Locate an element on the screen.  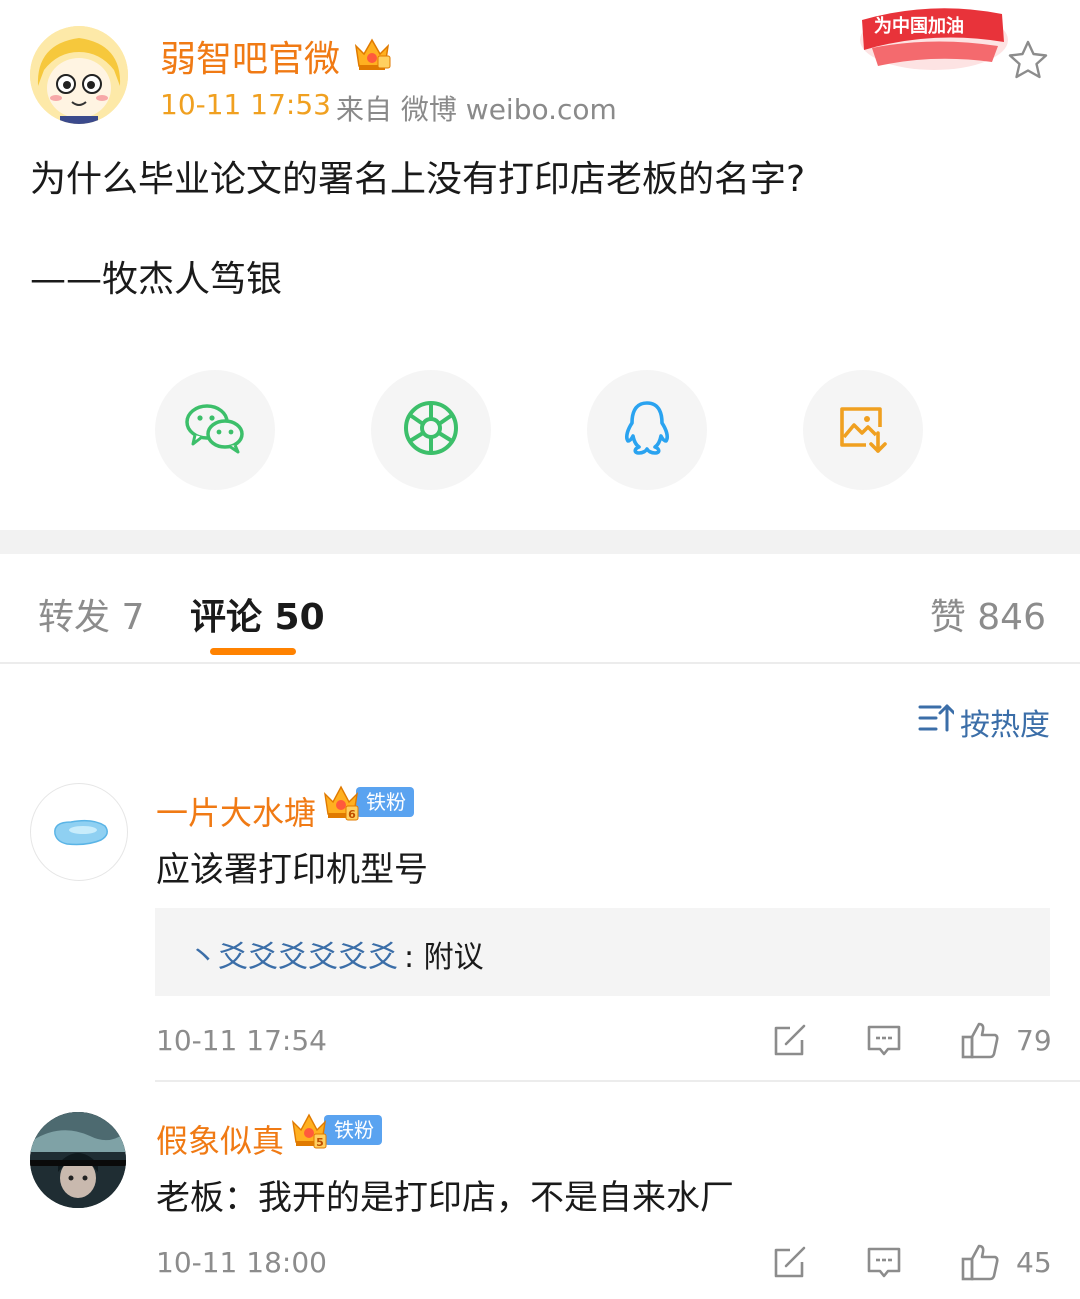
fan-badge: 6 铁粉 is located at coordinates (368, 802).